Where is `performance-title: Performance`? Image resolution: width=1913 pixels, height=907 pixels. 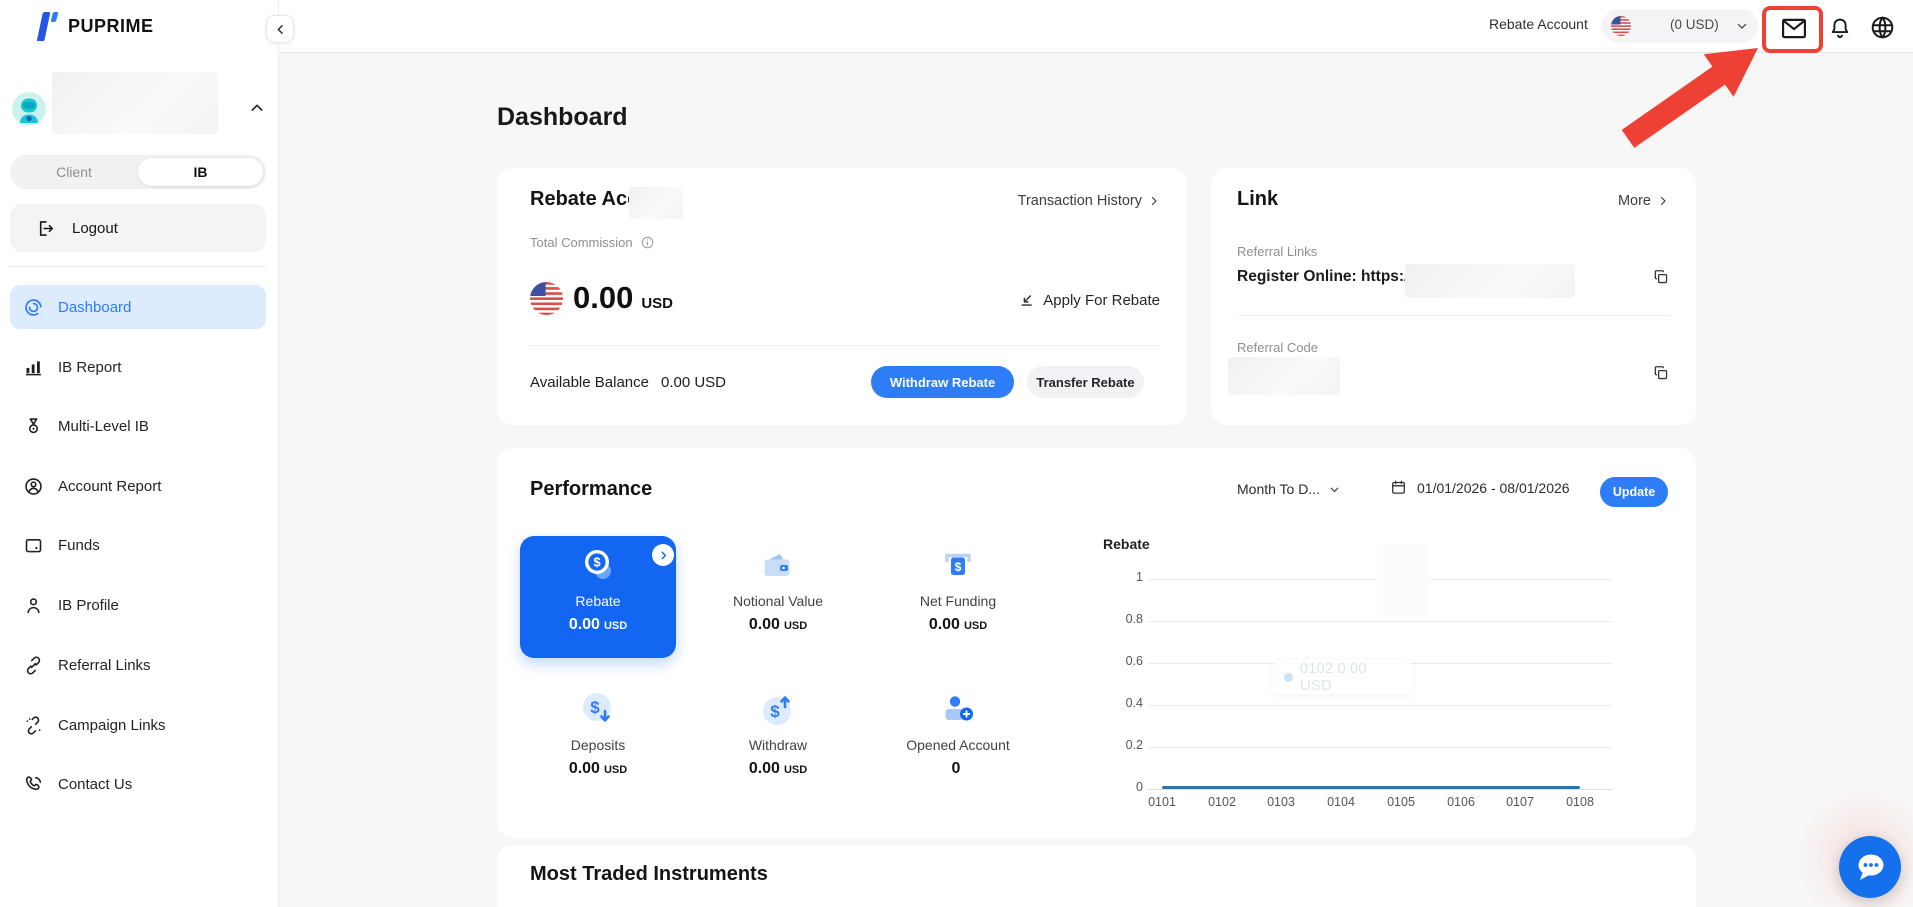 performance-title: Performance is located at coordinates (591, 489).